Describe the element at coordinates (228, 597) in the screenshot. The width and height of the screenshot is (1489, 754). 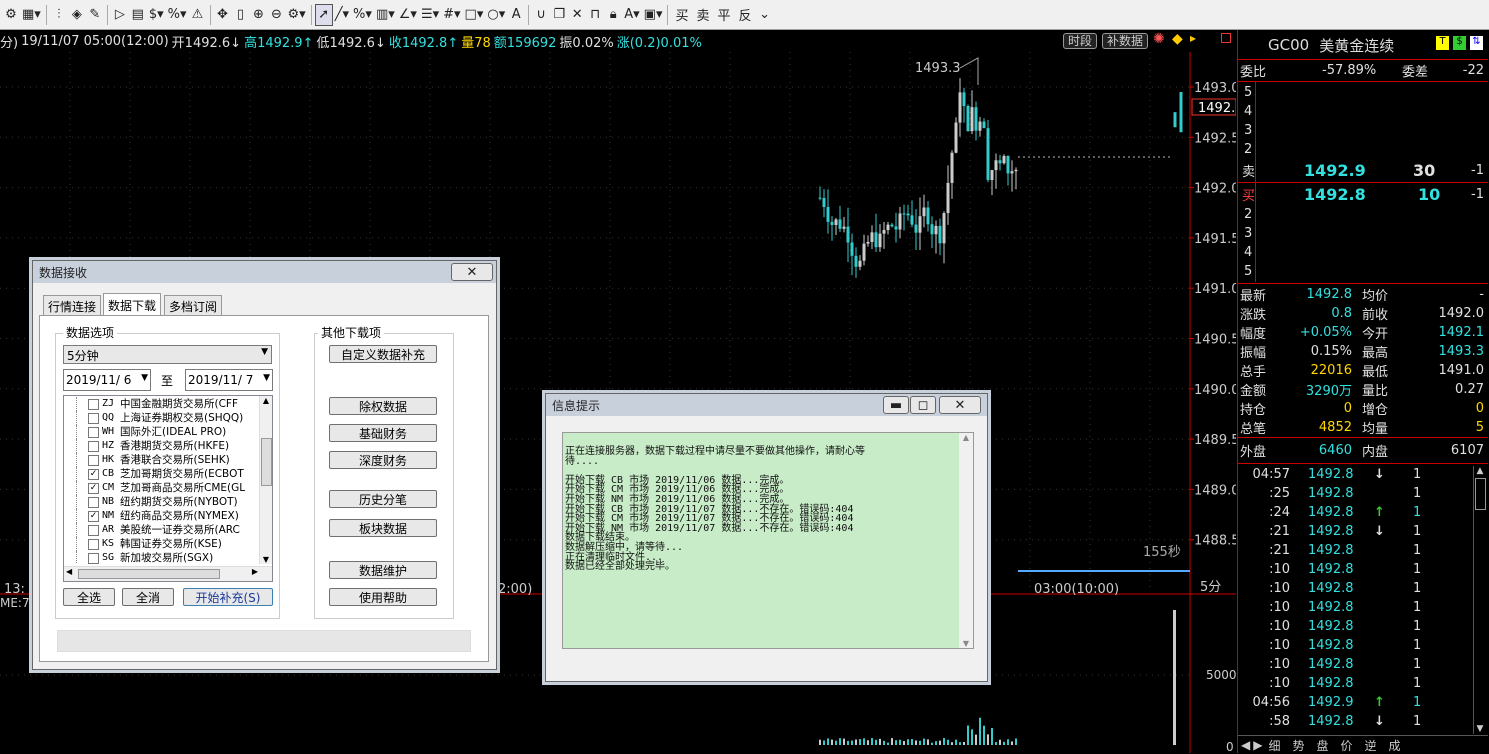
I see `start-fill-button: 开始补充(S)` at that location.